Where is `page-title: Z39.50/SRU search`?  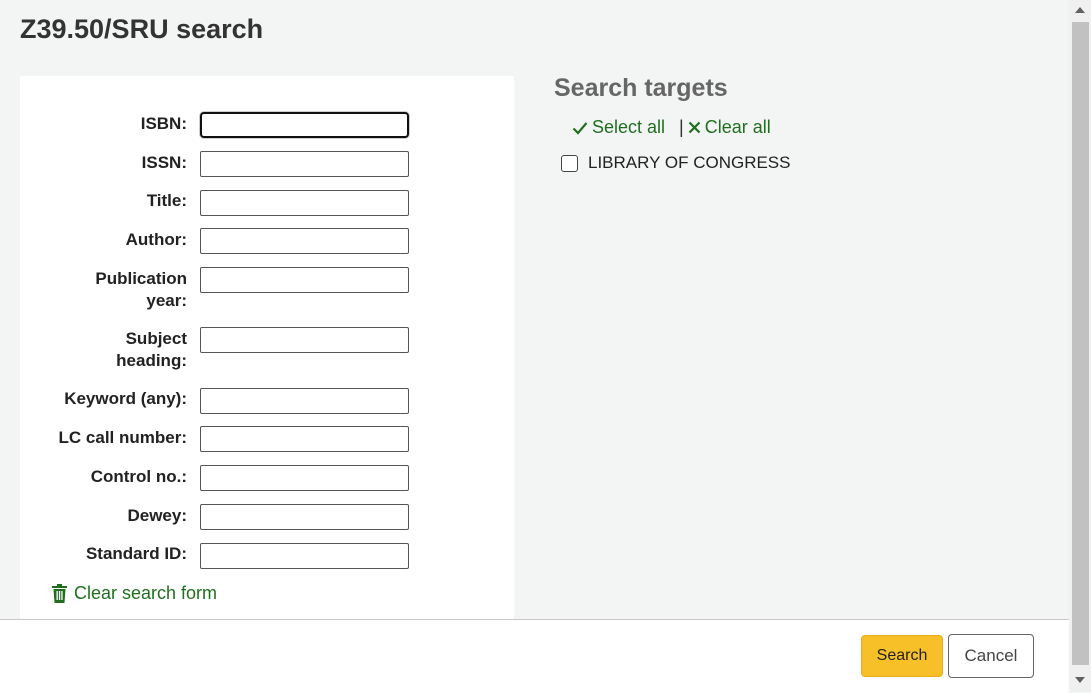 page-title: Z39.50/SRU search is located at coordinates (142, 29).